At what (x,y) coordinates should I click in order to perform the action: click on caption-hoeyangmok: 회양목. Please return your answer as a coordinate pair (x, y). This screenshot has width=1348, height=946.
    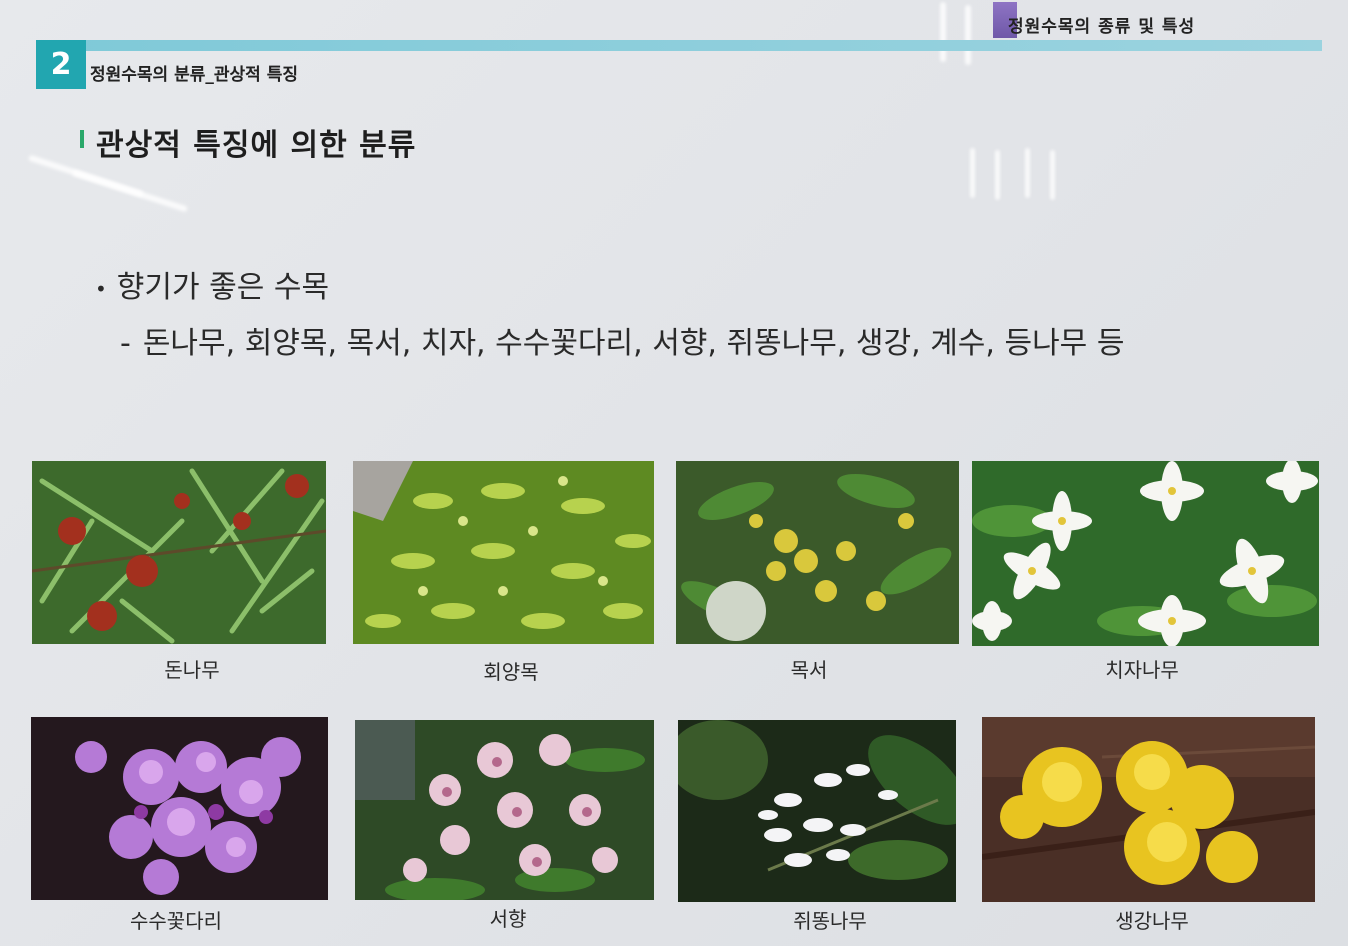
    Looking at the image, I should click on (511, 672).